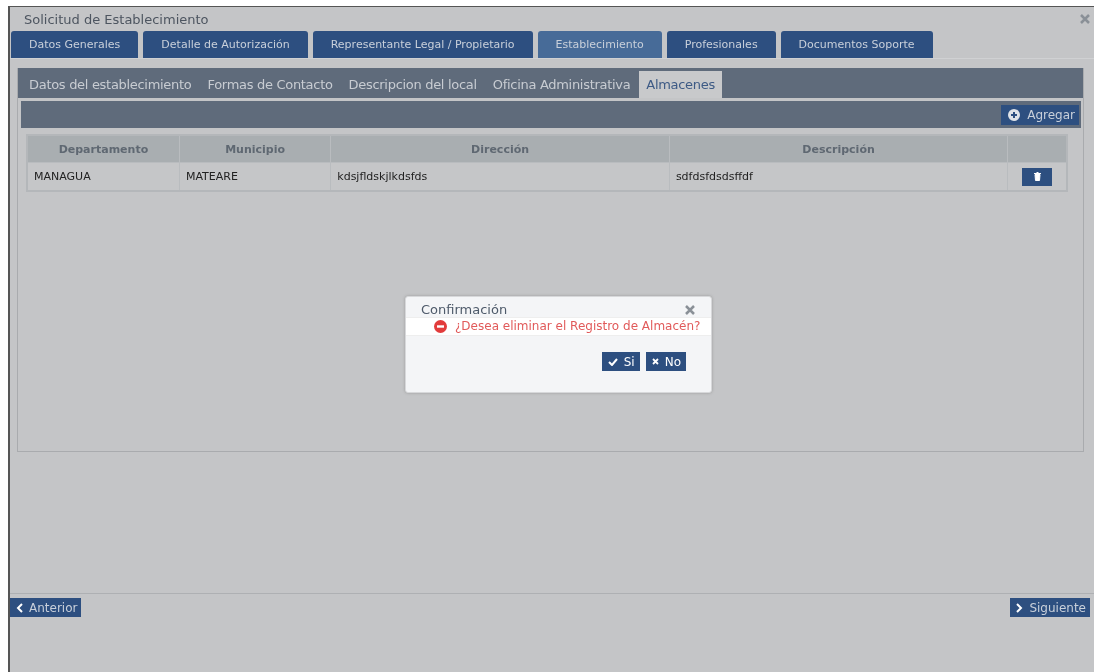 Image resolution: width=1094 pixels, height=672 pixels. I want to click on tab: Establecimiento, so click(599, 44).